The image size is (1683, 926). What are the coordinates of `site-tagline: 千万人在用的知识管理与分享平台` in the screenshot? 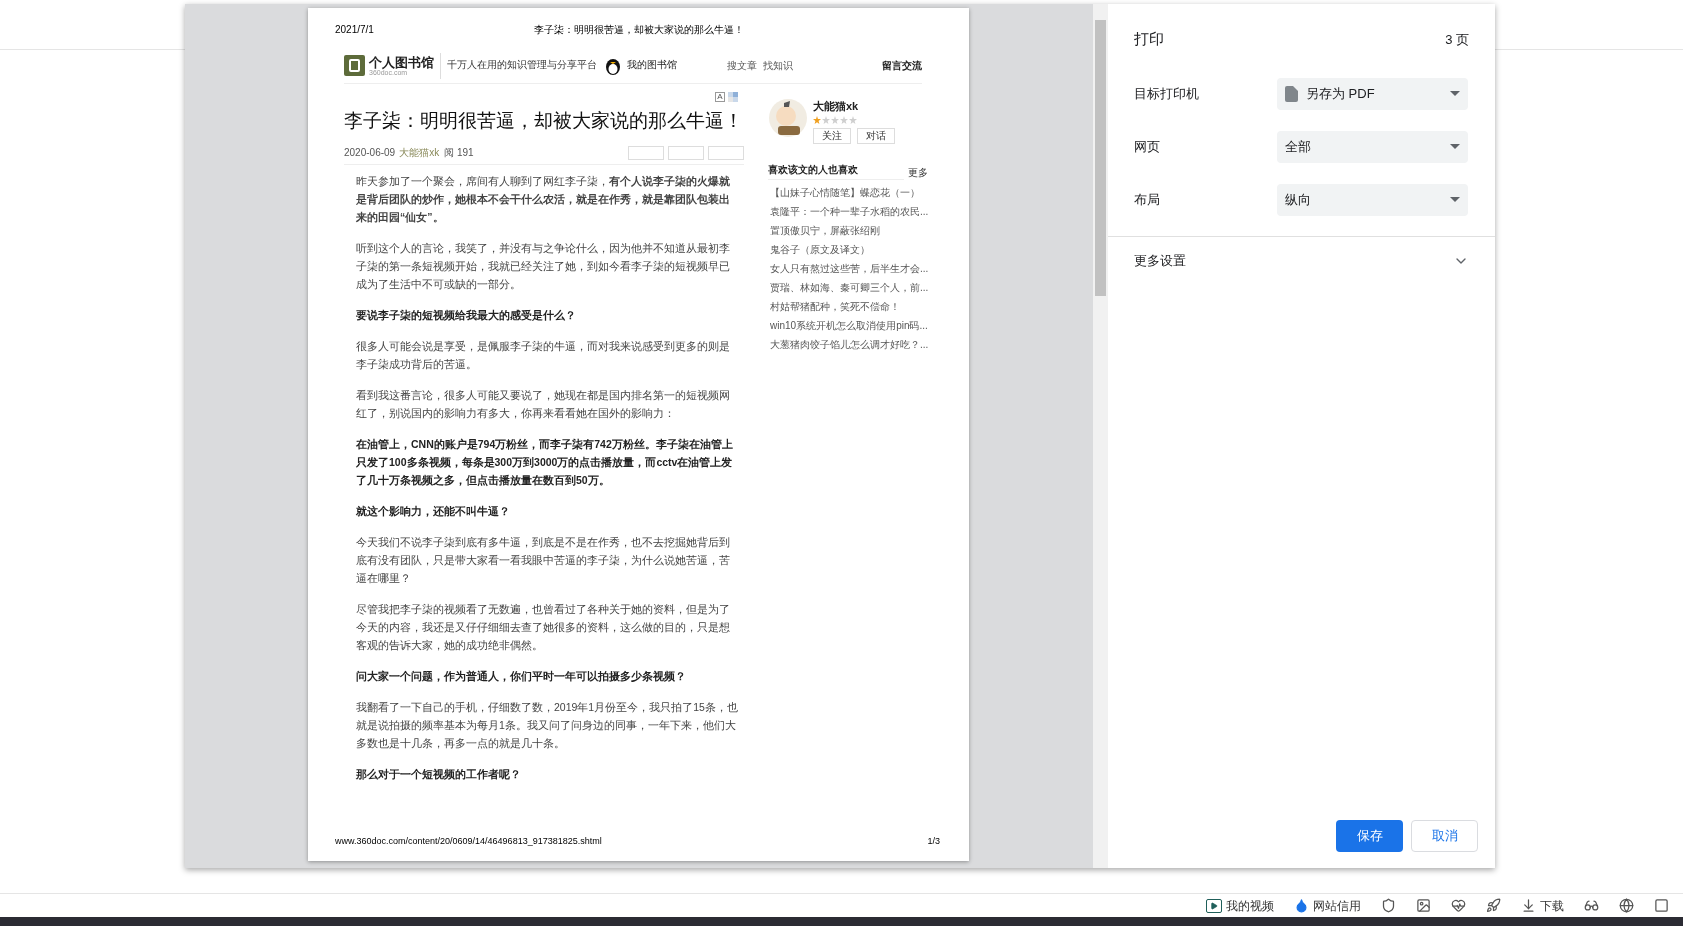 It's located at (522, 65).